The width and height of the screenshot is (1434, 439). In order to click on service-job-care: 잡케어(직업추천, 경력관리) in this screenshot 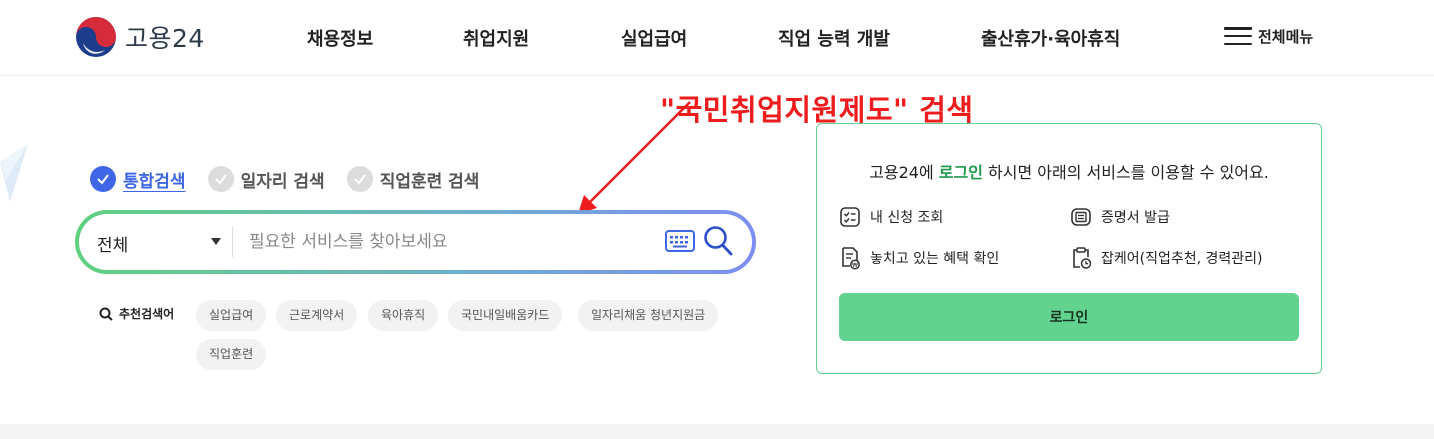, I will do `click(1166, 258)`.